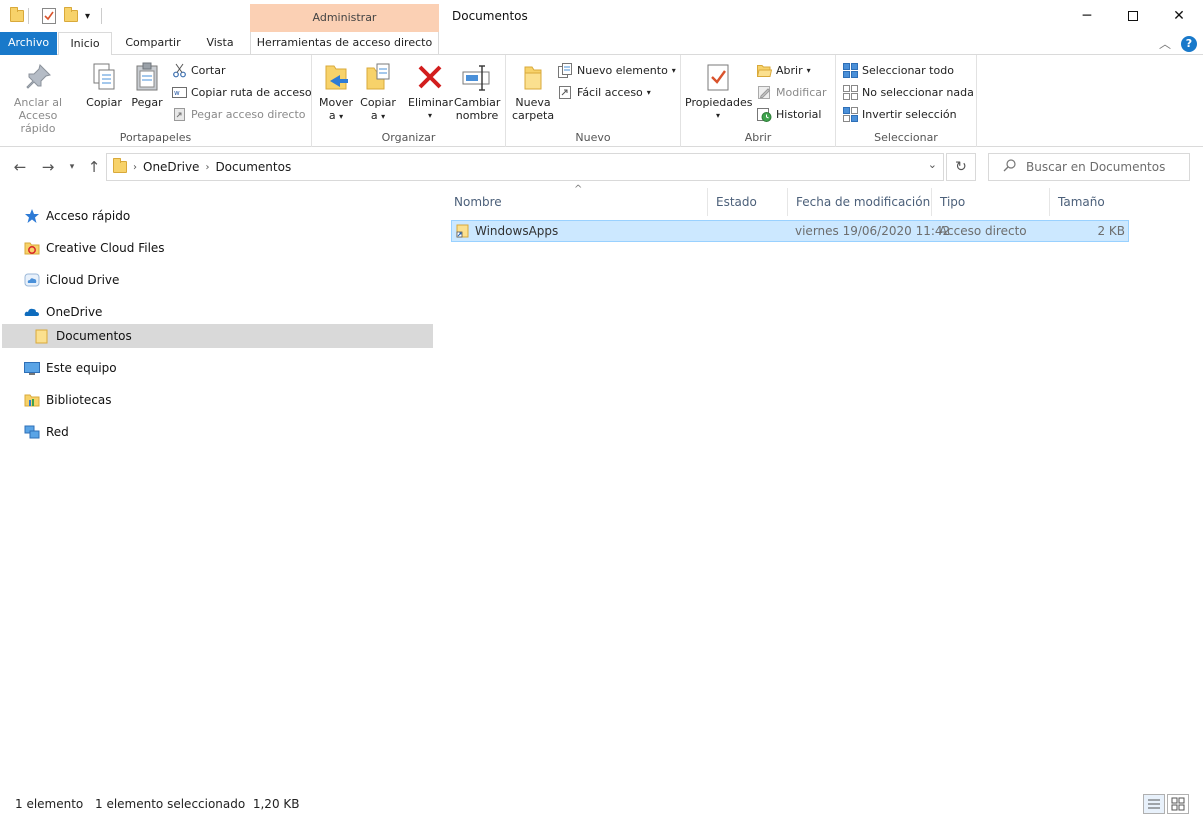 This screenshot has width=1203, height=817. Describe the element at coordinates (533, 102) in the screenshot. I see `new-folder-label-1: Nueva` at that location.